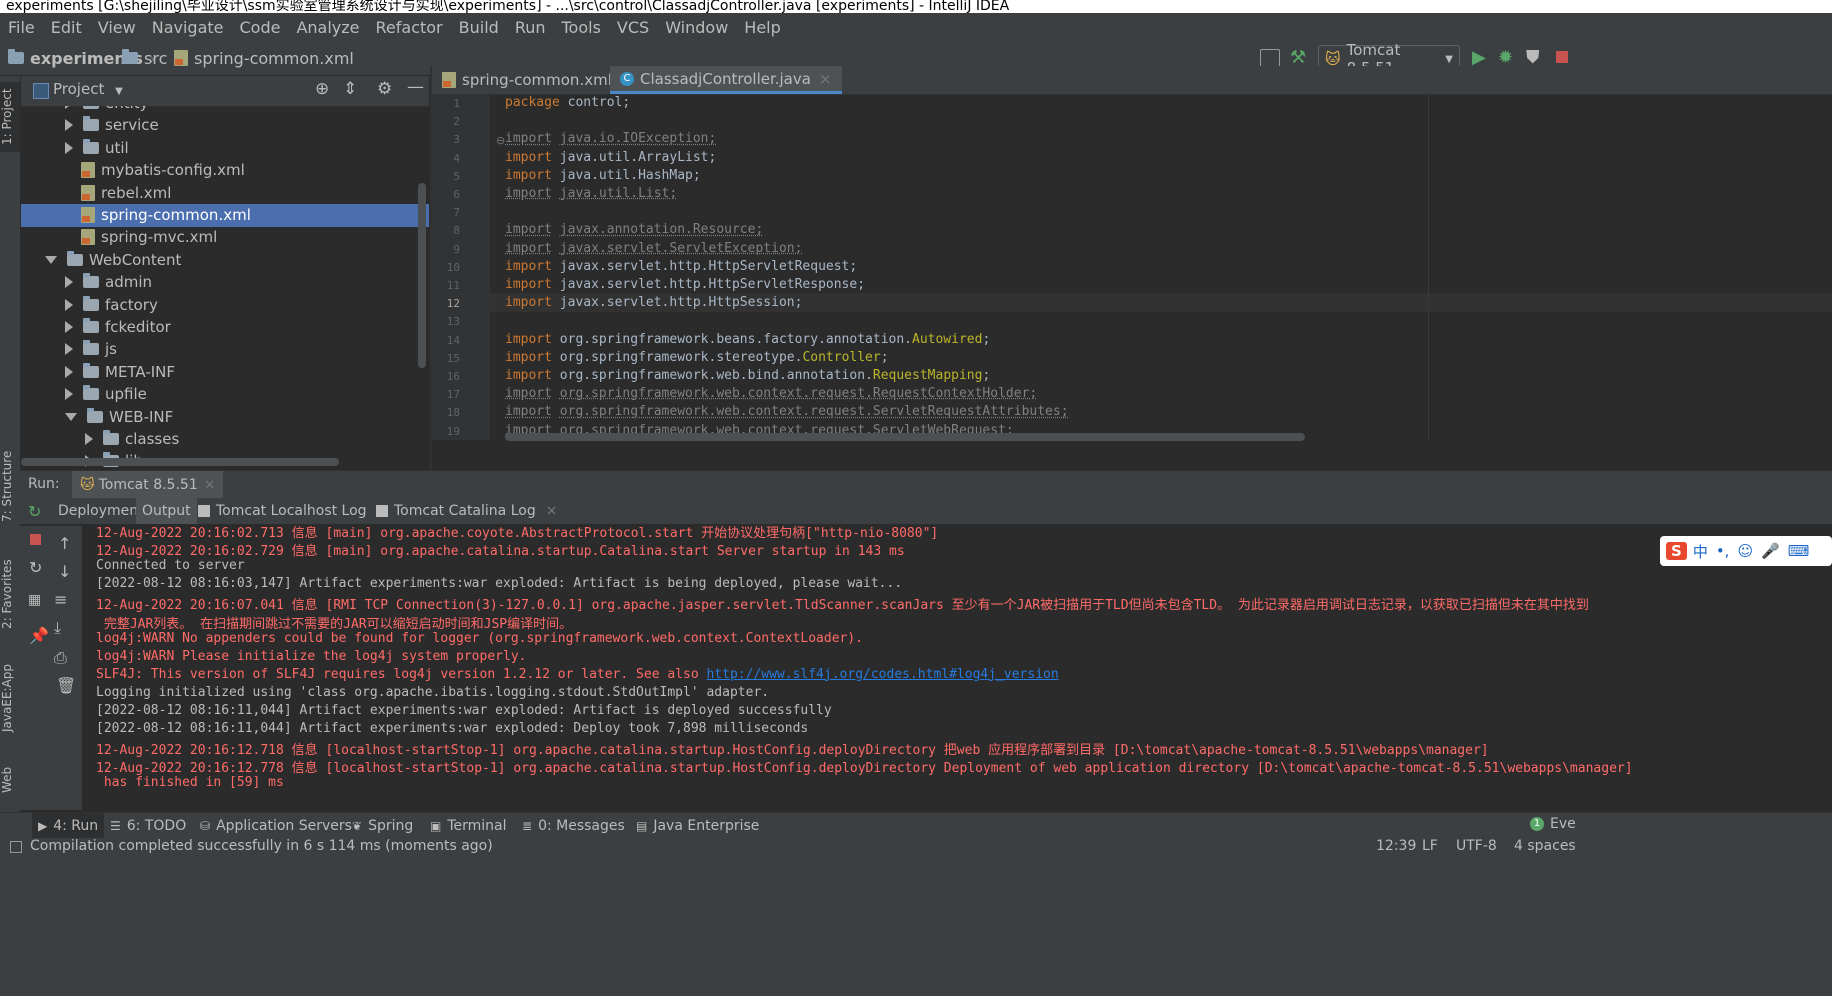 This screenshot has width=1832, height=996. Describe the element at coordinates (66, 685) in the screenshot. I see `trash-icon: 🗑` at that location.